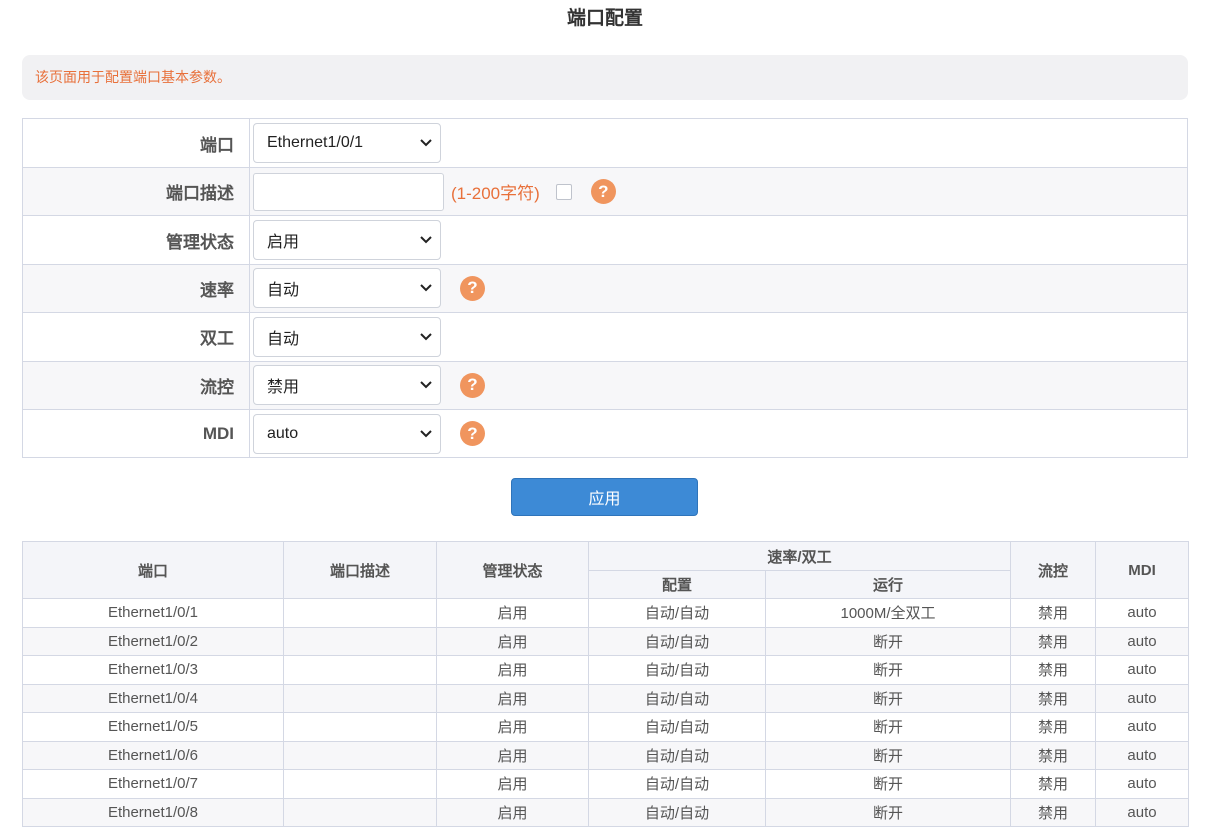 The width and height of the screenshot is (1210, 828). I want to click on col-header-speed-duplex: 速率/双工, so click(799, 556).